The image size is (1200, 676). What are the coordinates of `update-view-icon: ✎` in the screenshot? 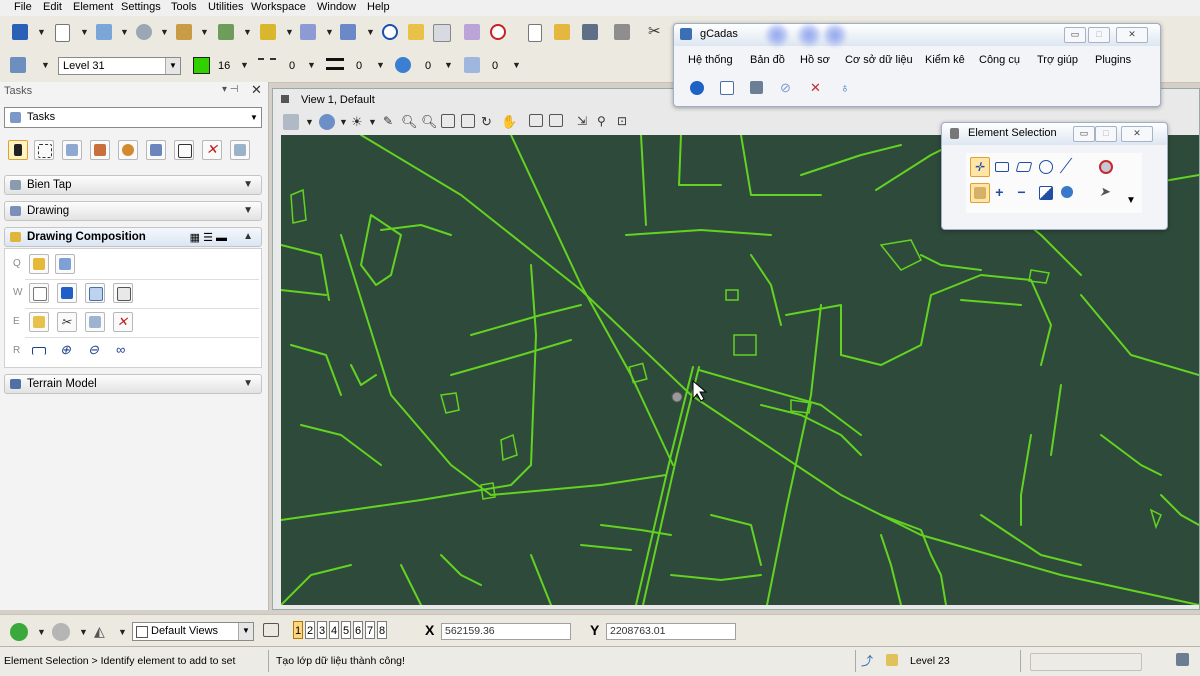 It's located at (391, 122).